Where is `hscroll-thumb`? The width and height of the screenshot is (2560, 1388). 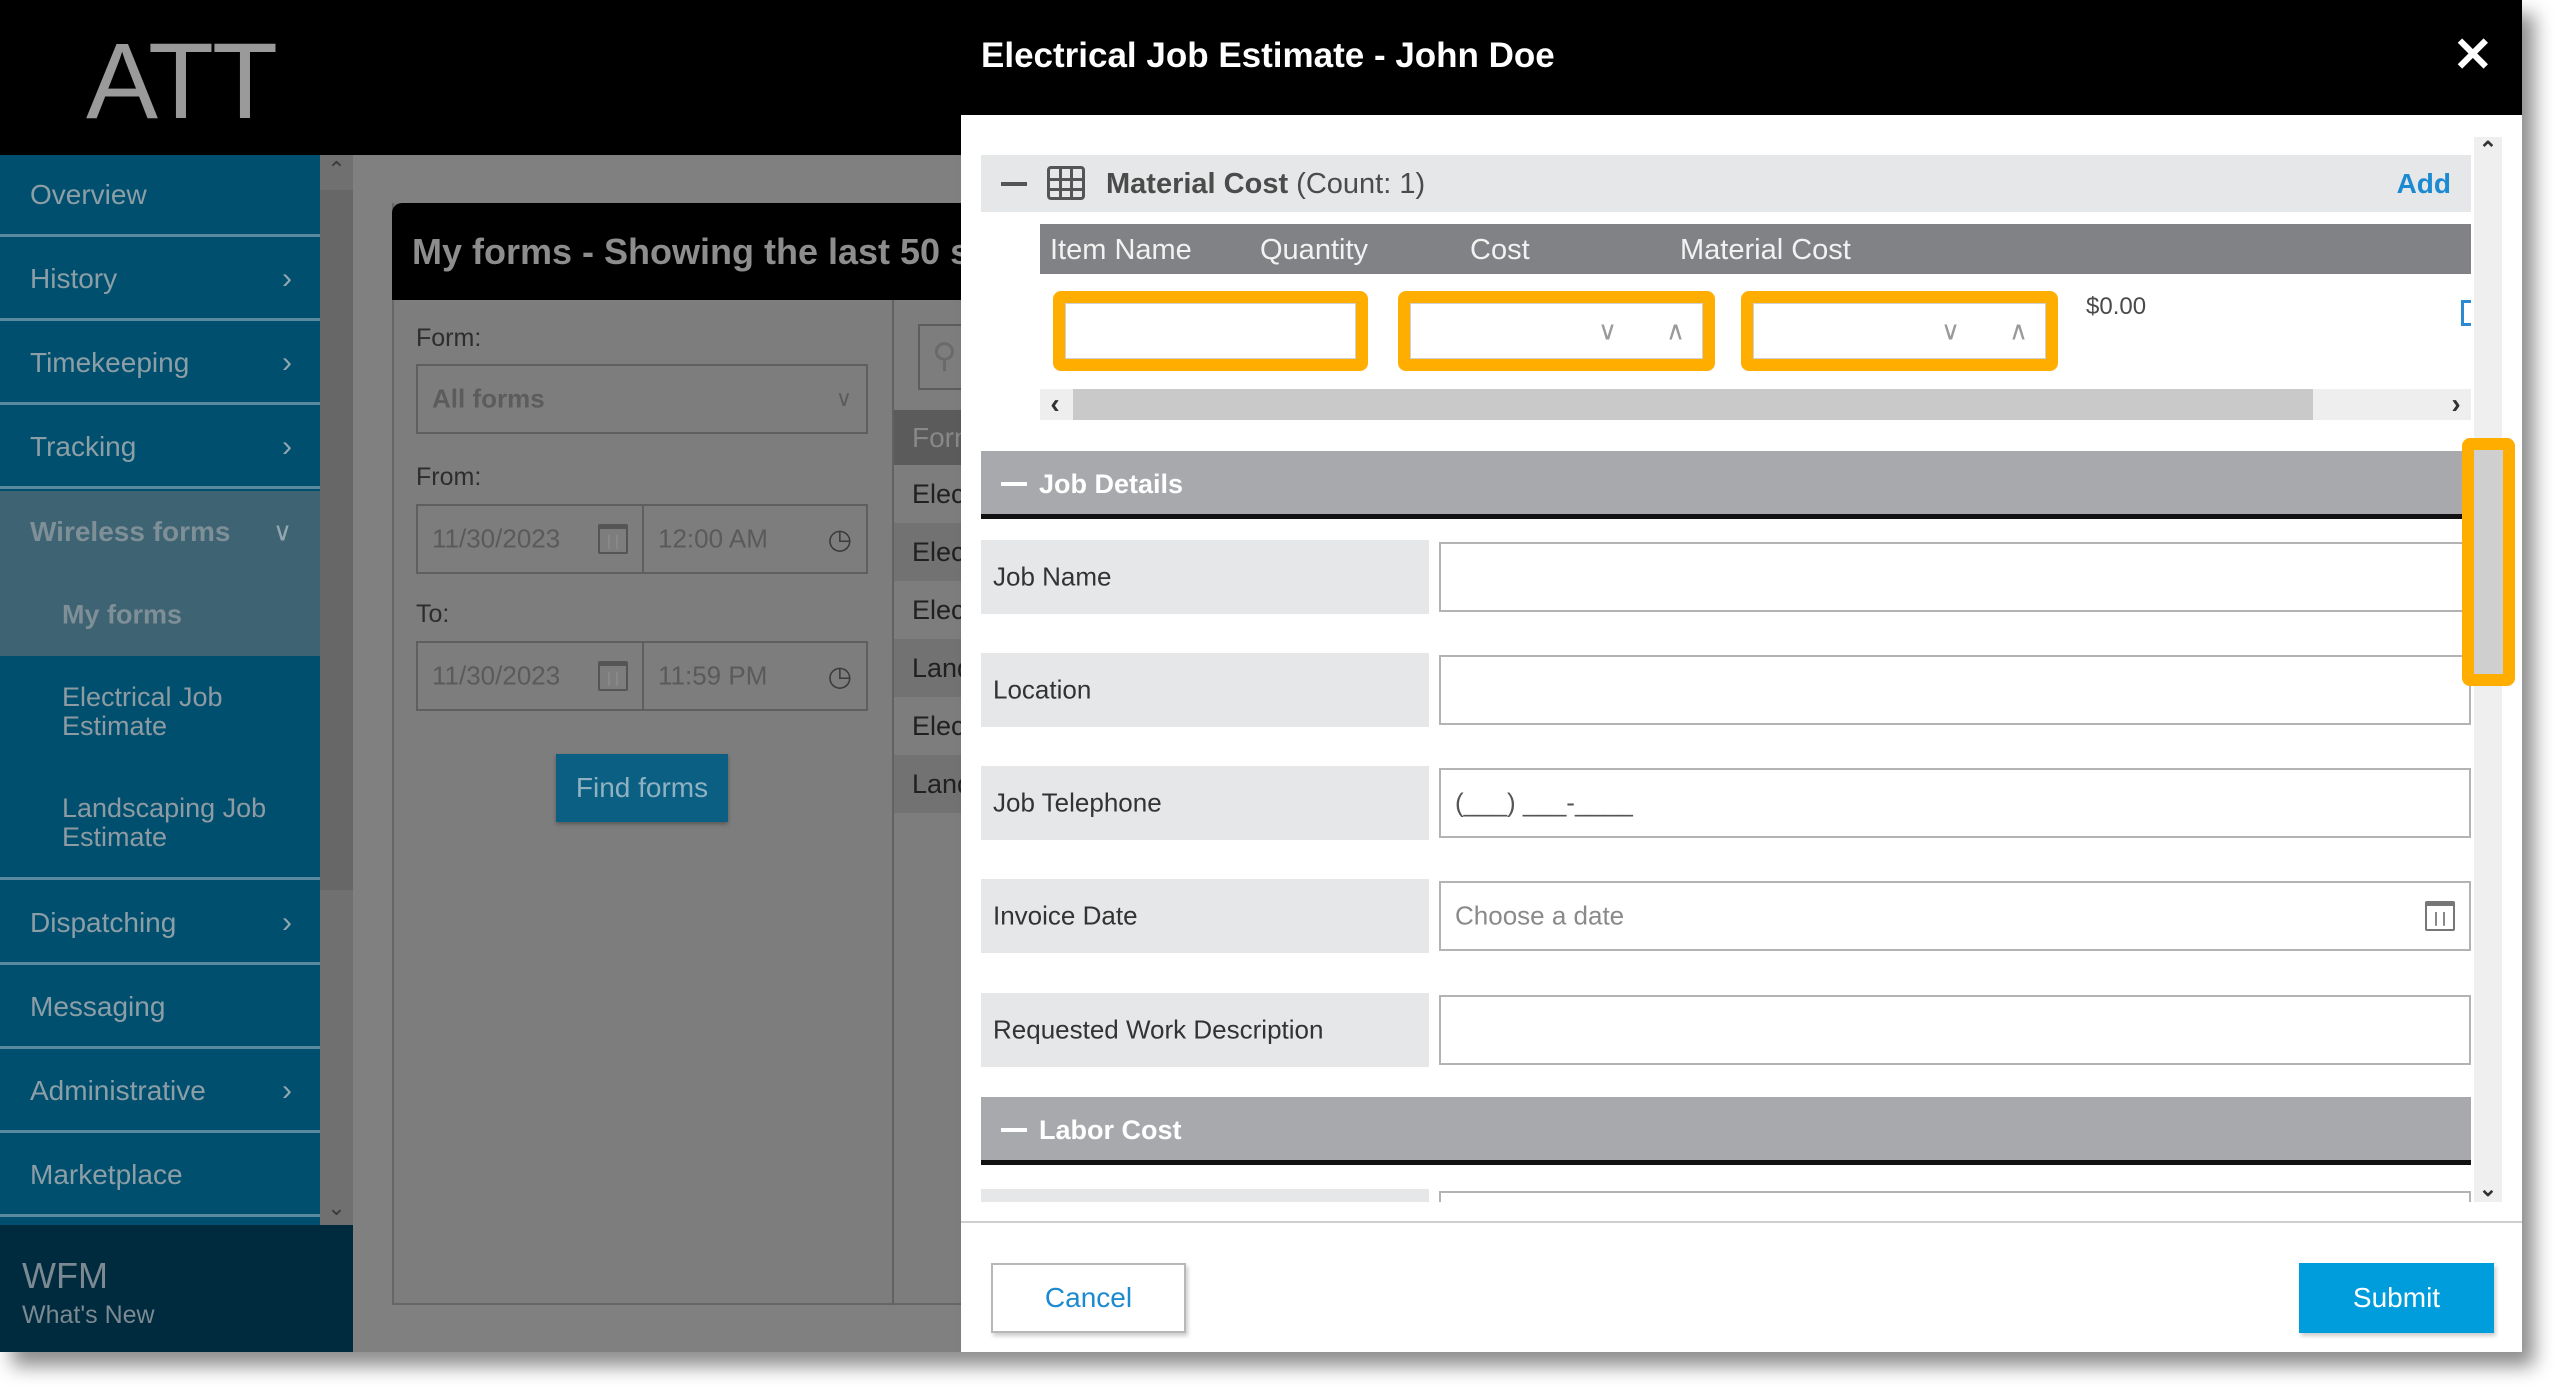 hscroll-thumb is located at coordinates (1693, 404).